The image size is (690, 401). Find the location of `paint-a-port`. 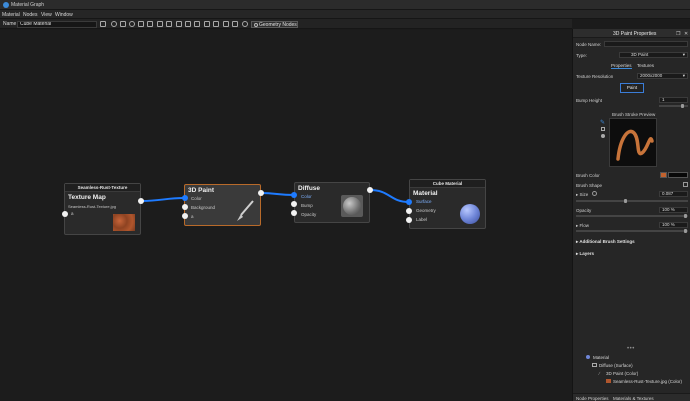

paint-a-port is located at coordinates (185, 216).